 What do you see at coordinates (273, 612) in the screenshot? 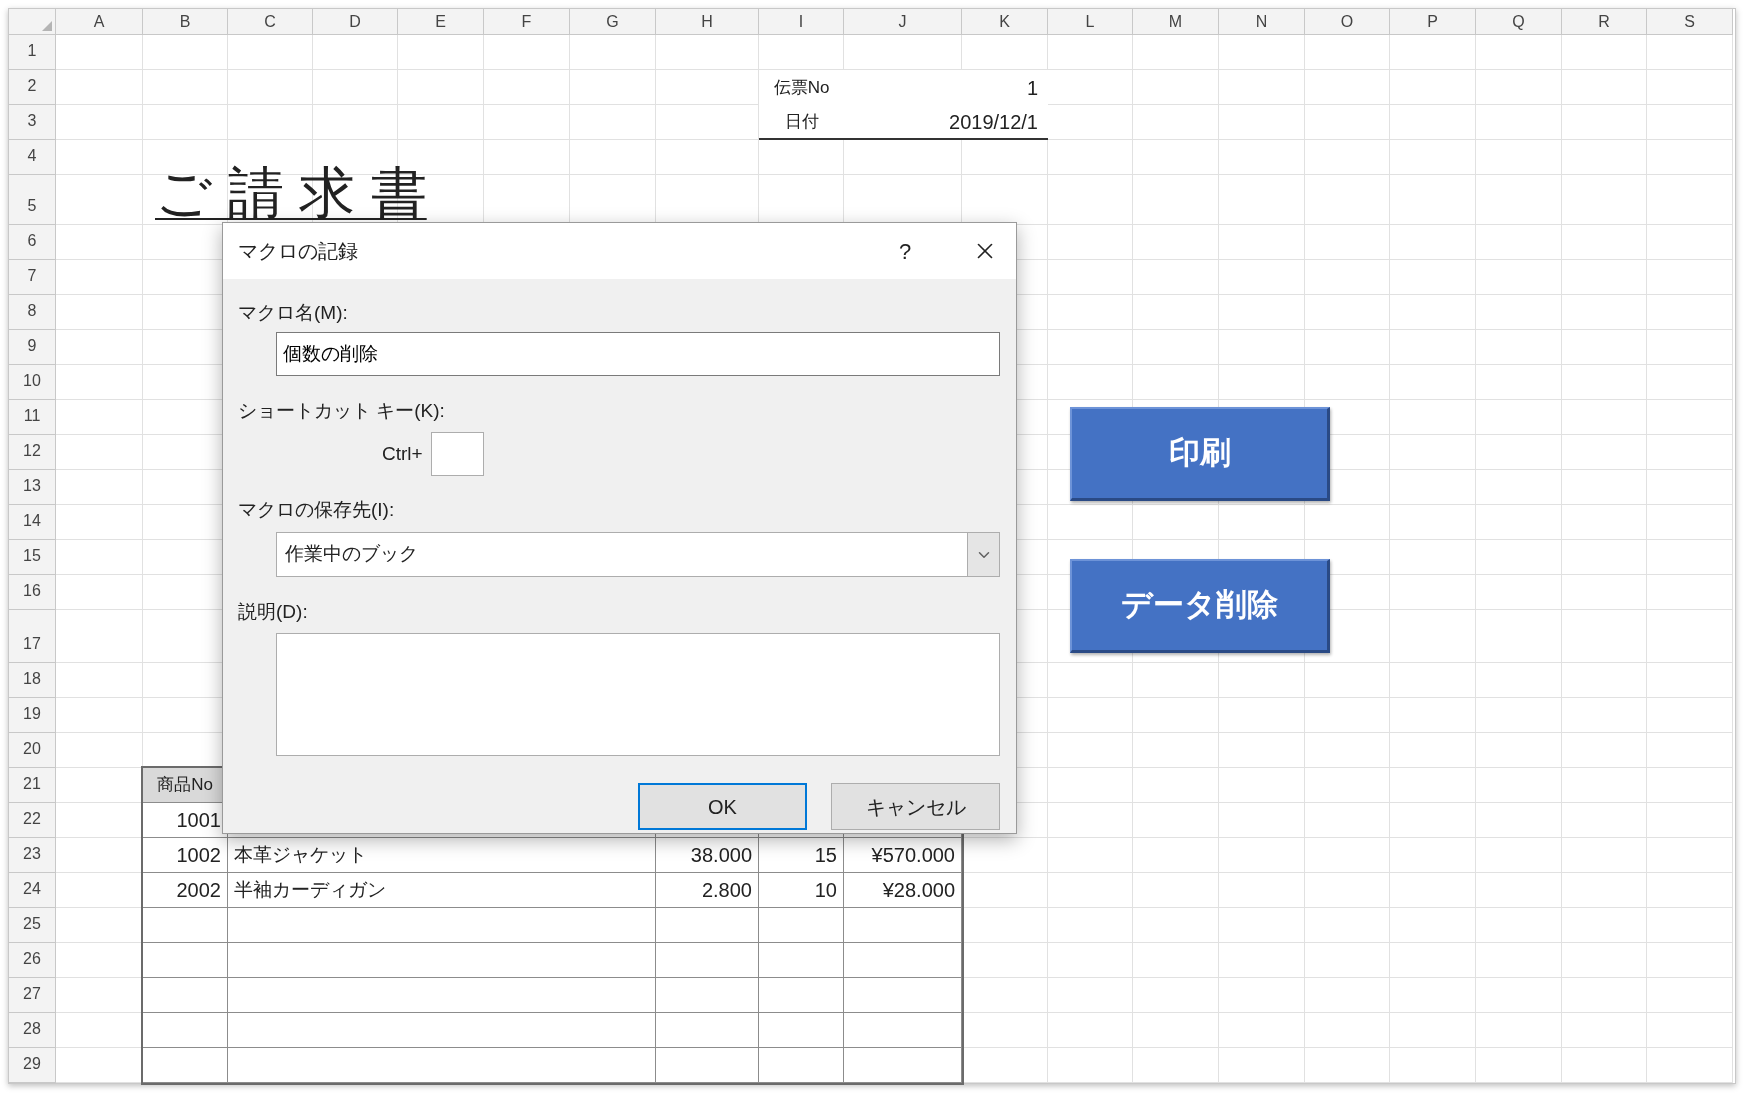
I see `description-label: 説明(D):` at bounding box center [273, 612].